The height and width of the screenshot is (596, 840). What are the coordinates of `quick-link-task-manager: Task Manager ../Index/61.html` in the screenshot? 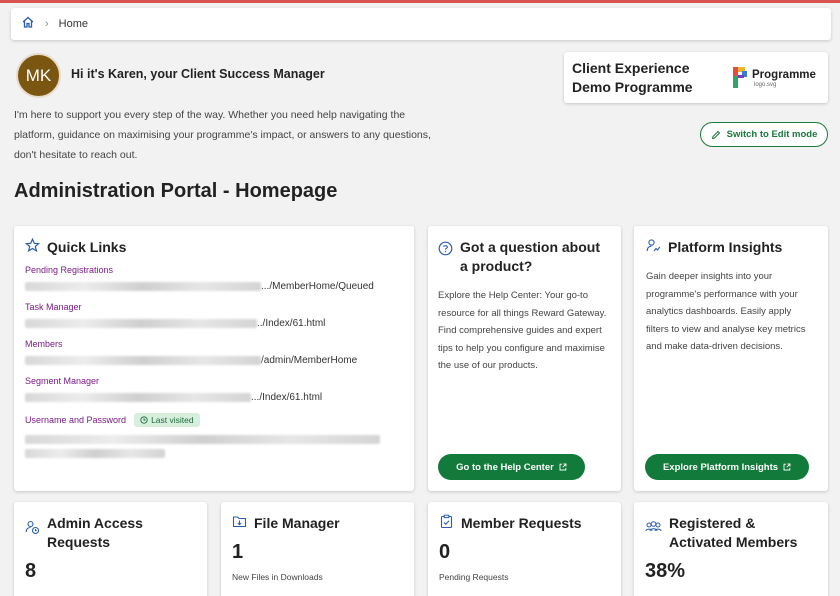 It's located at (214, 316).